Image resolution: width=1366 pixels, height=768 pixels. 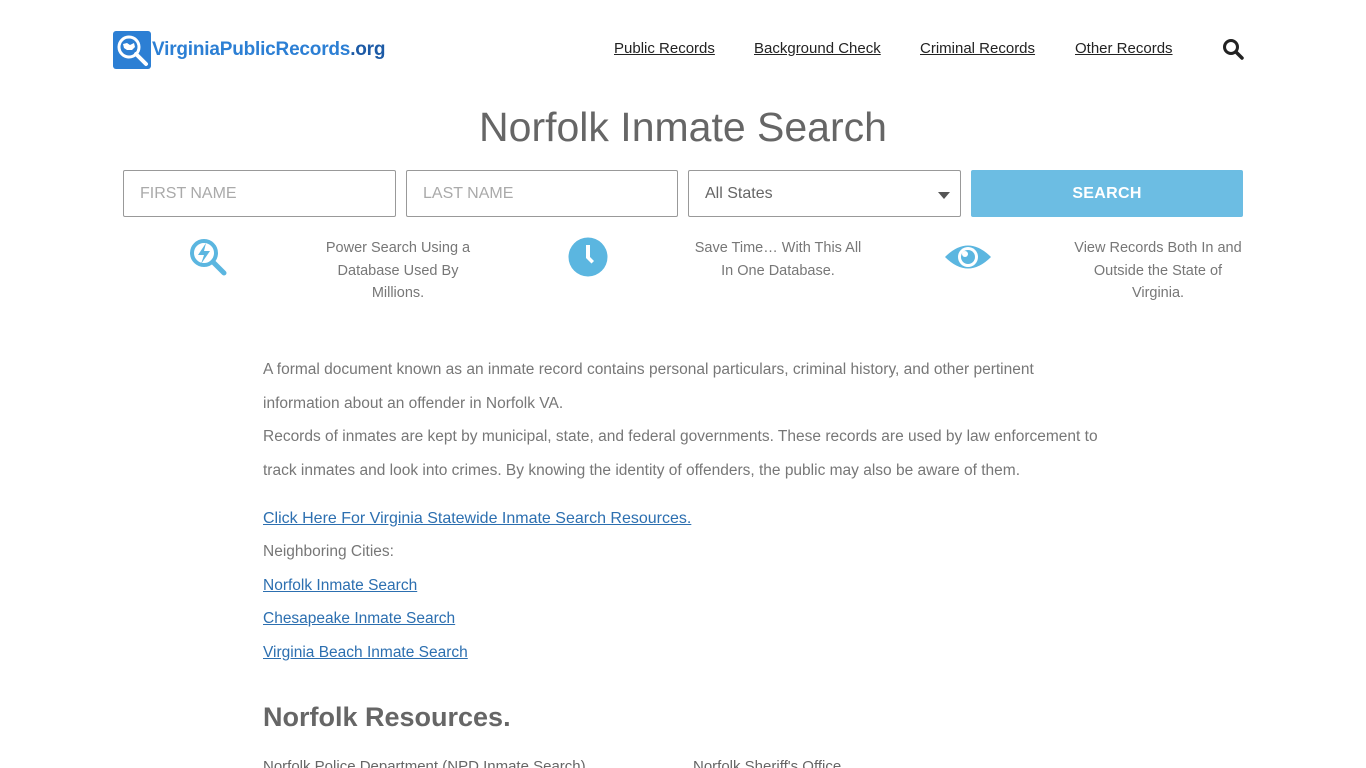 What do you see at coordinates (739, 193) in the screenshot?
I see `state-select-value: All States` at bounding box center [739, 193].